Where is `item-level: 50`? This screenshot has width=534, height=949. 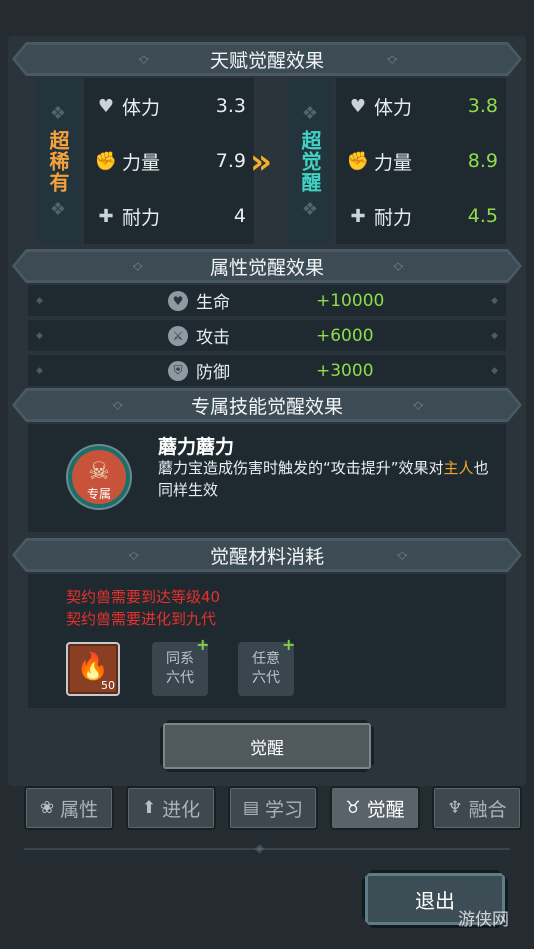 item-level: 50 is located at coordinates (108, 685).